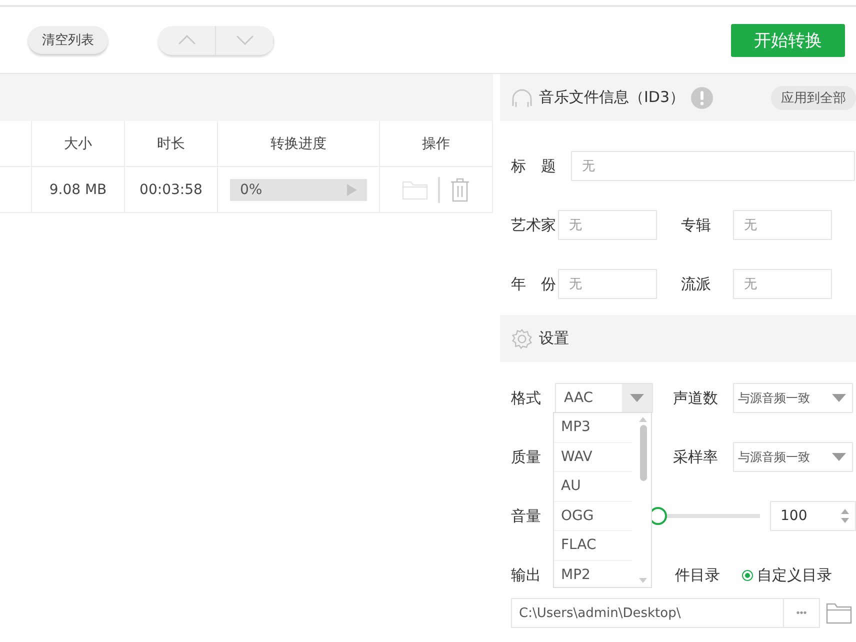 The image size is (856, 642). What do you see at coordinates (593, 457) in the screenshot?
I see `format-option: WAV` at bounding box center [593, 457].